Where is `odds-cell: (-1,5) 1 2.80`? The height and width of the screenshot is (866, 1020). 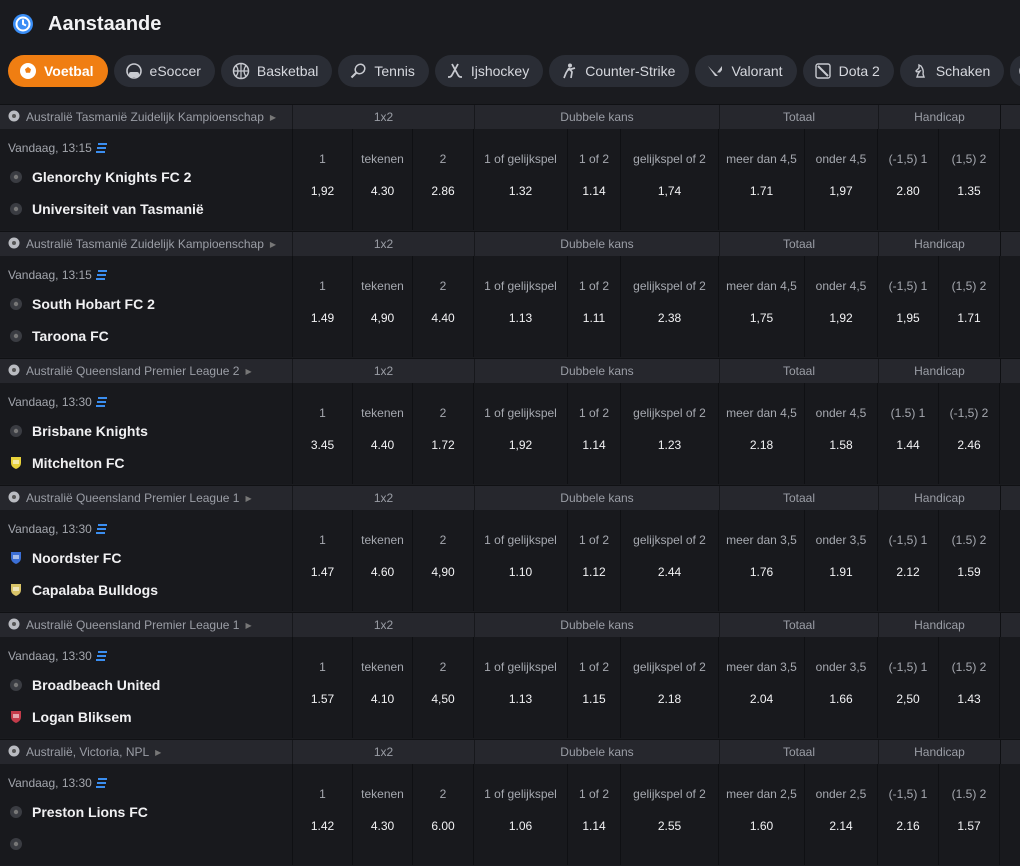
odds-cell: (-1,5) 1 2.80 is located at coordinates (907, 179).